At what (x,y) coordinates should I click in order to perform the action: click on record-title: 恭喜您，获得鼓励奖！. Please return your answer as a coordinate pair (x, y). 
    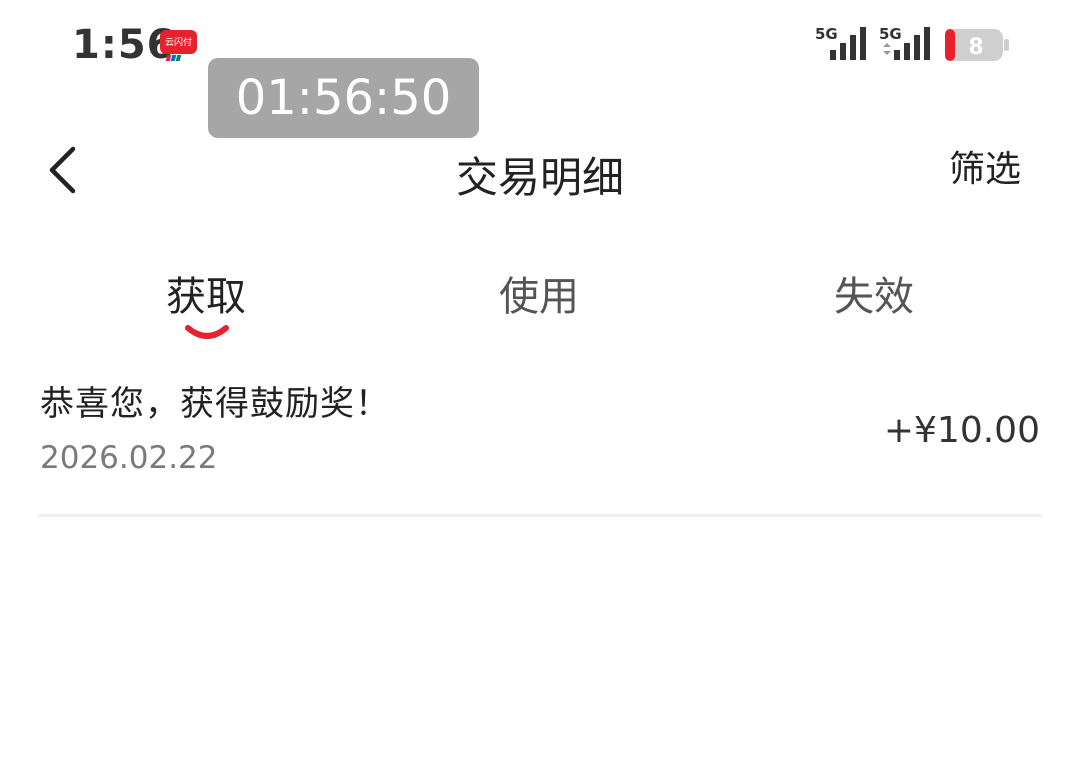
    Looking at the image, I should click on (215, 404).